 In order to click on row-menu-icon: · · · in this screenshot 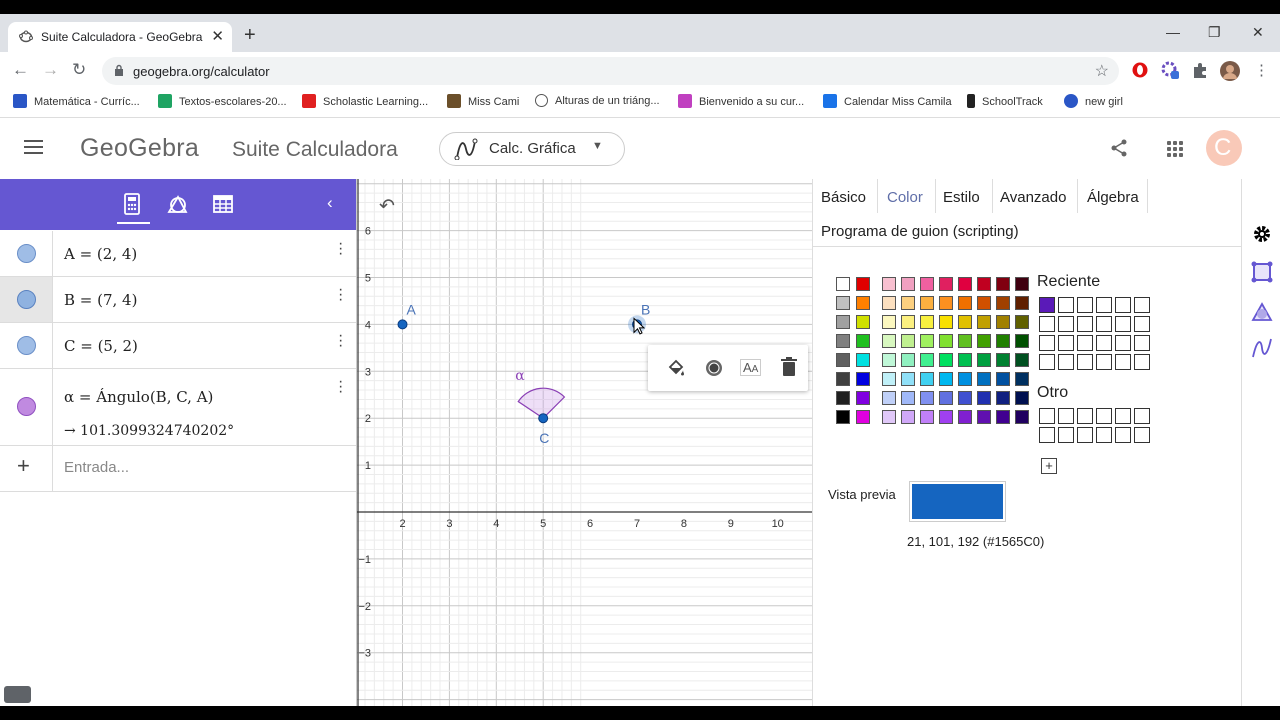, I will do `click(340, 341)`.